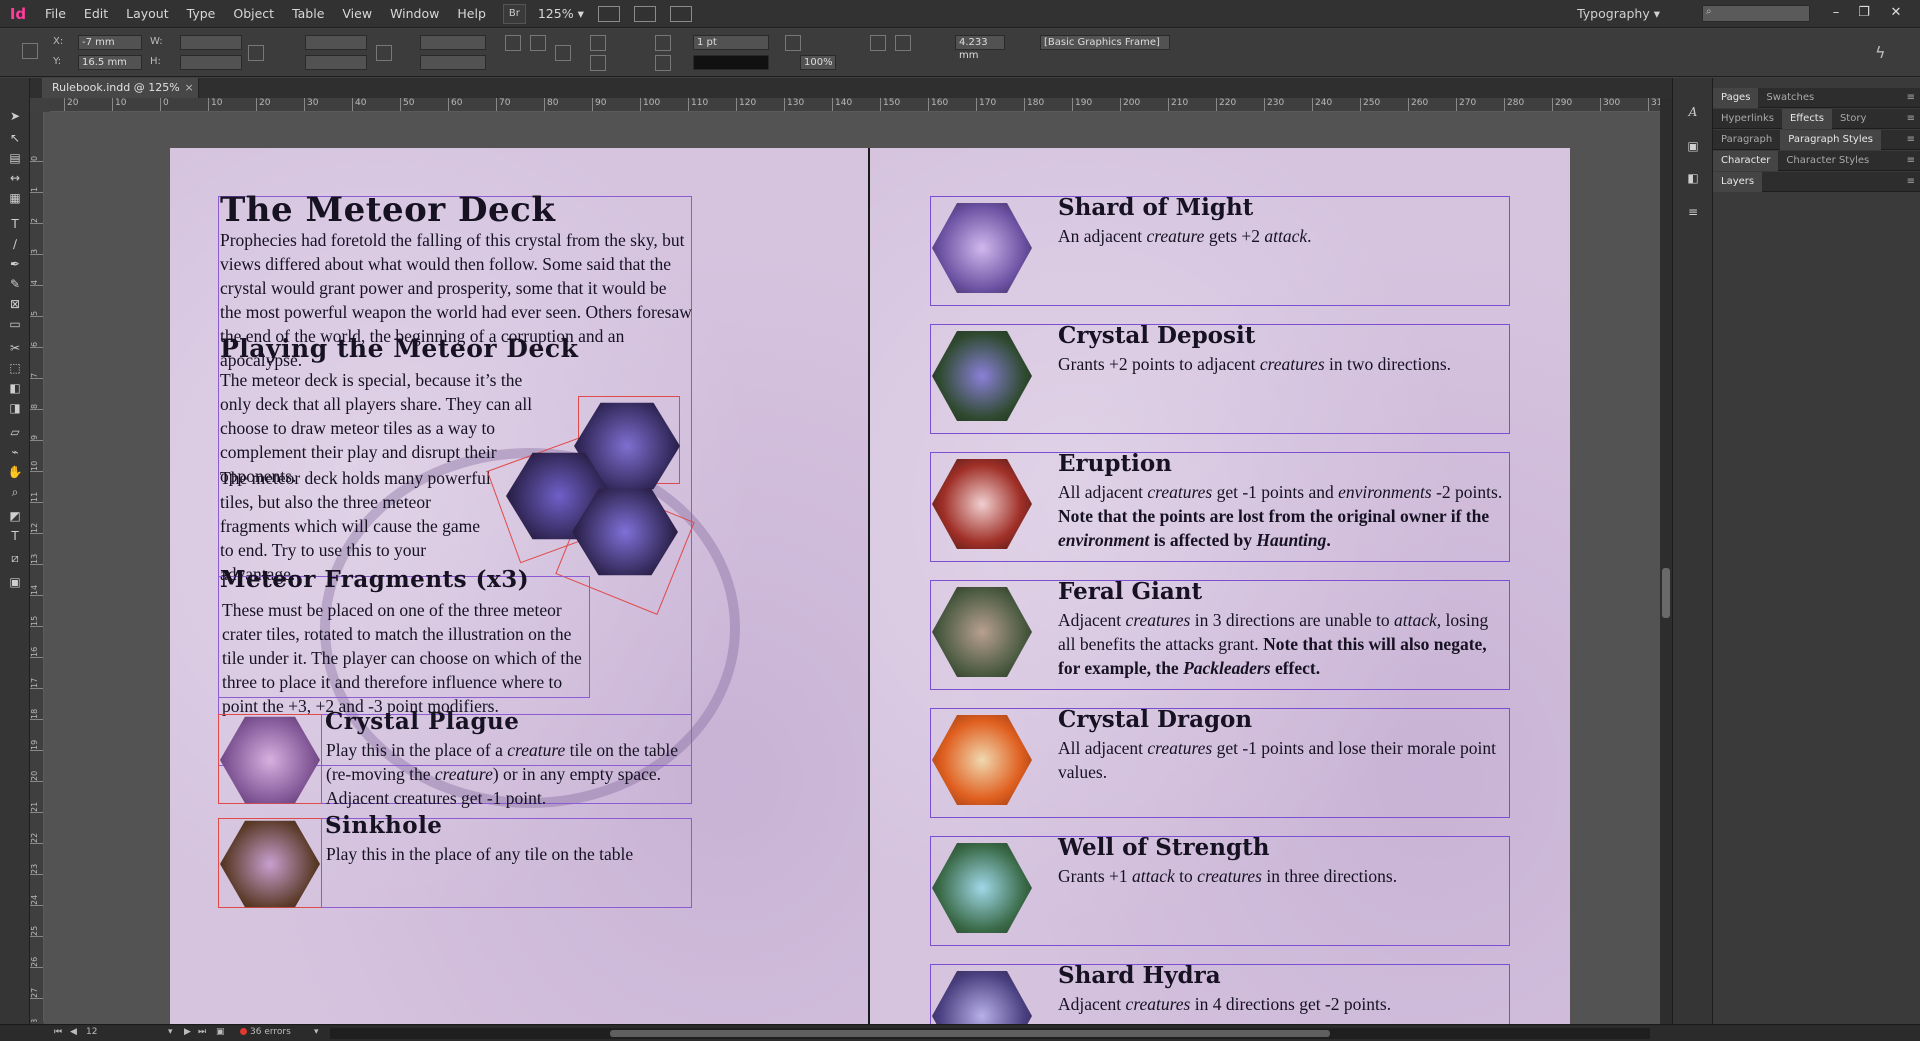 This screenshot has height=1041, width=1920. Describe the element at coordinates (256, 53) in the screenshot. I see `constrain-proportions-icon` at that location.